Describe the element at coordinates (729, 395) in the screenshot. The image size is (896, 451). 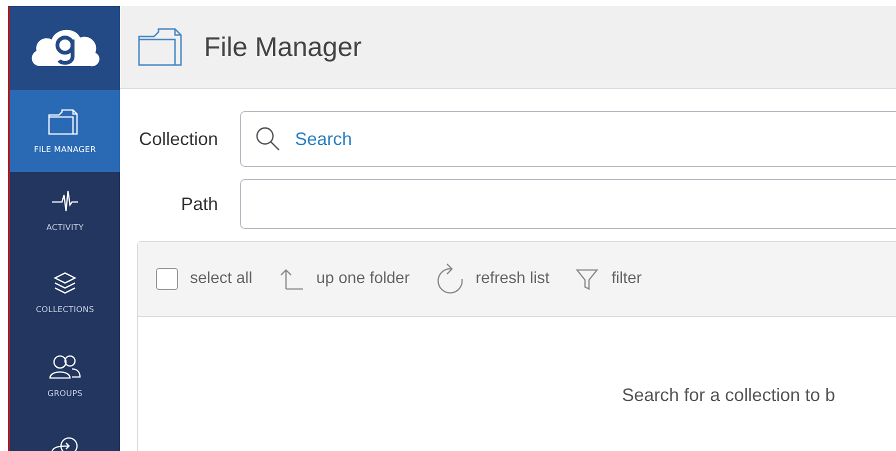
I see `empty-message: Search for a collection to b` at that location.